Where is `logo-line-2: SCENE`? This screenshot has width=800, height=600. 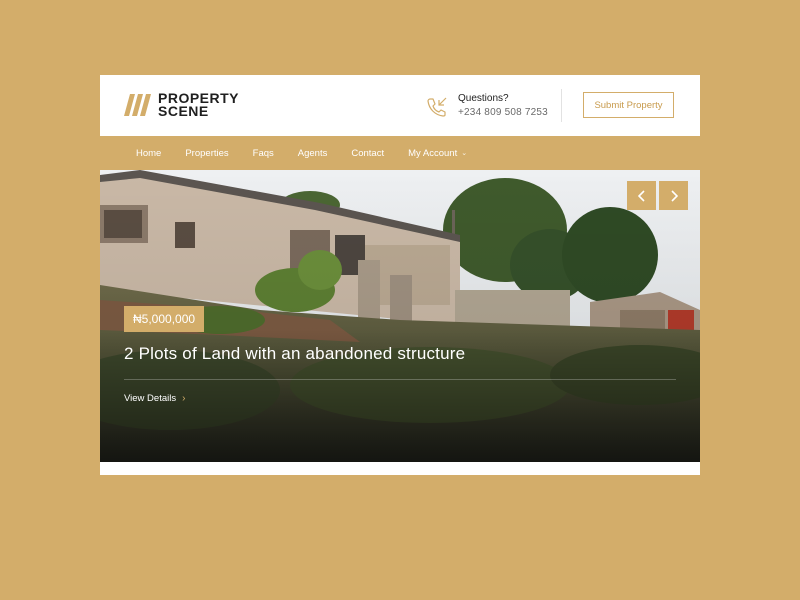 logo-line-2: SCENE is located at coordinates (183, 111).